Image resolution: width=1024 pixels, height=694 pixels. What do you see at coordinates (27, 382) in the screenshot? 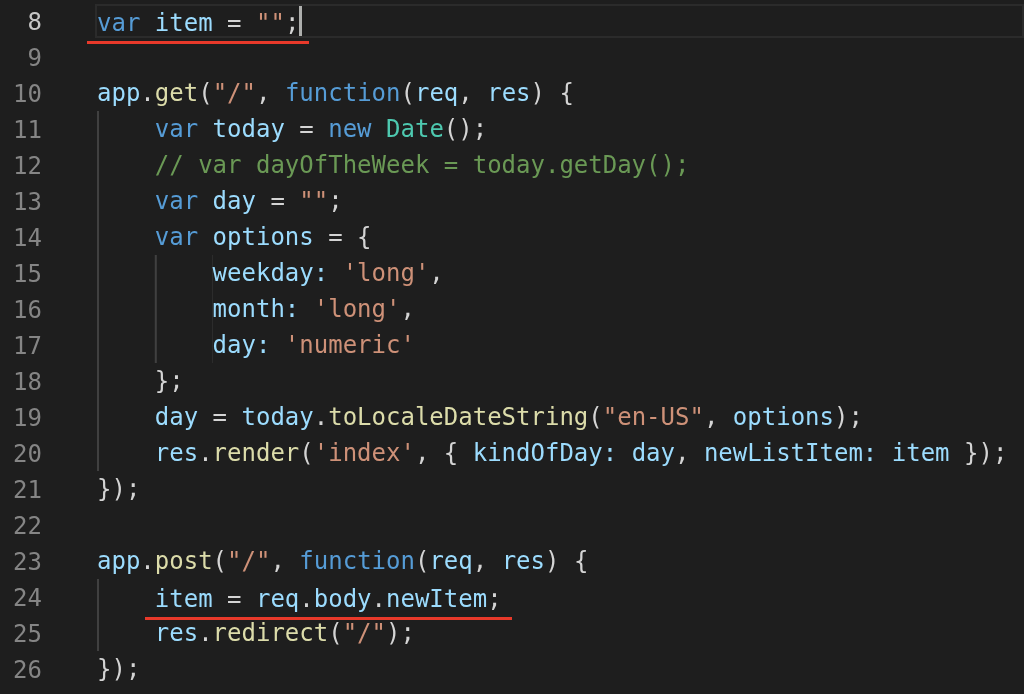
I see `line-number: 18` at bounding box center [27, 382].